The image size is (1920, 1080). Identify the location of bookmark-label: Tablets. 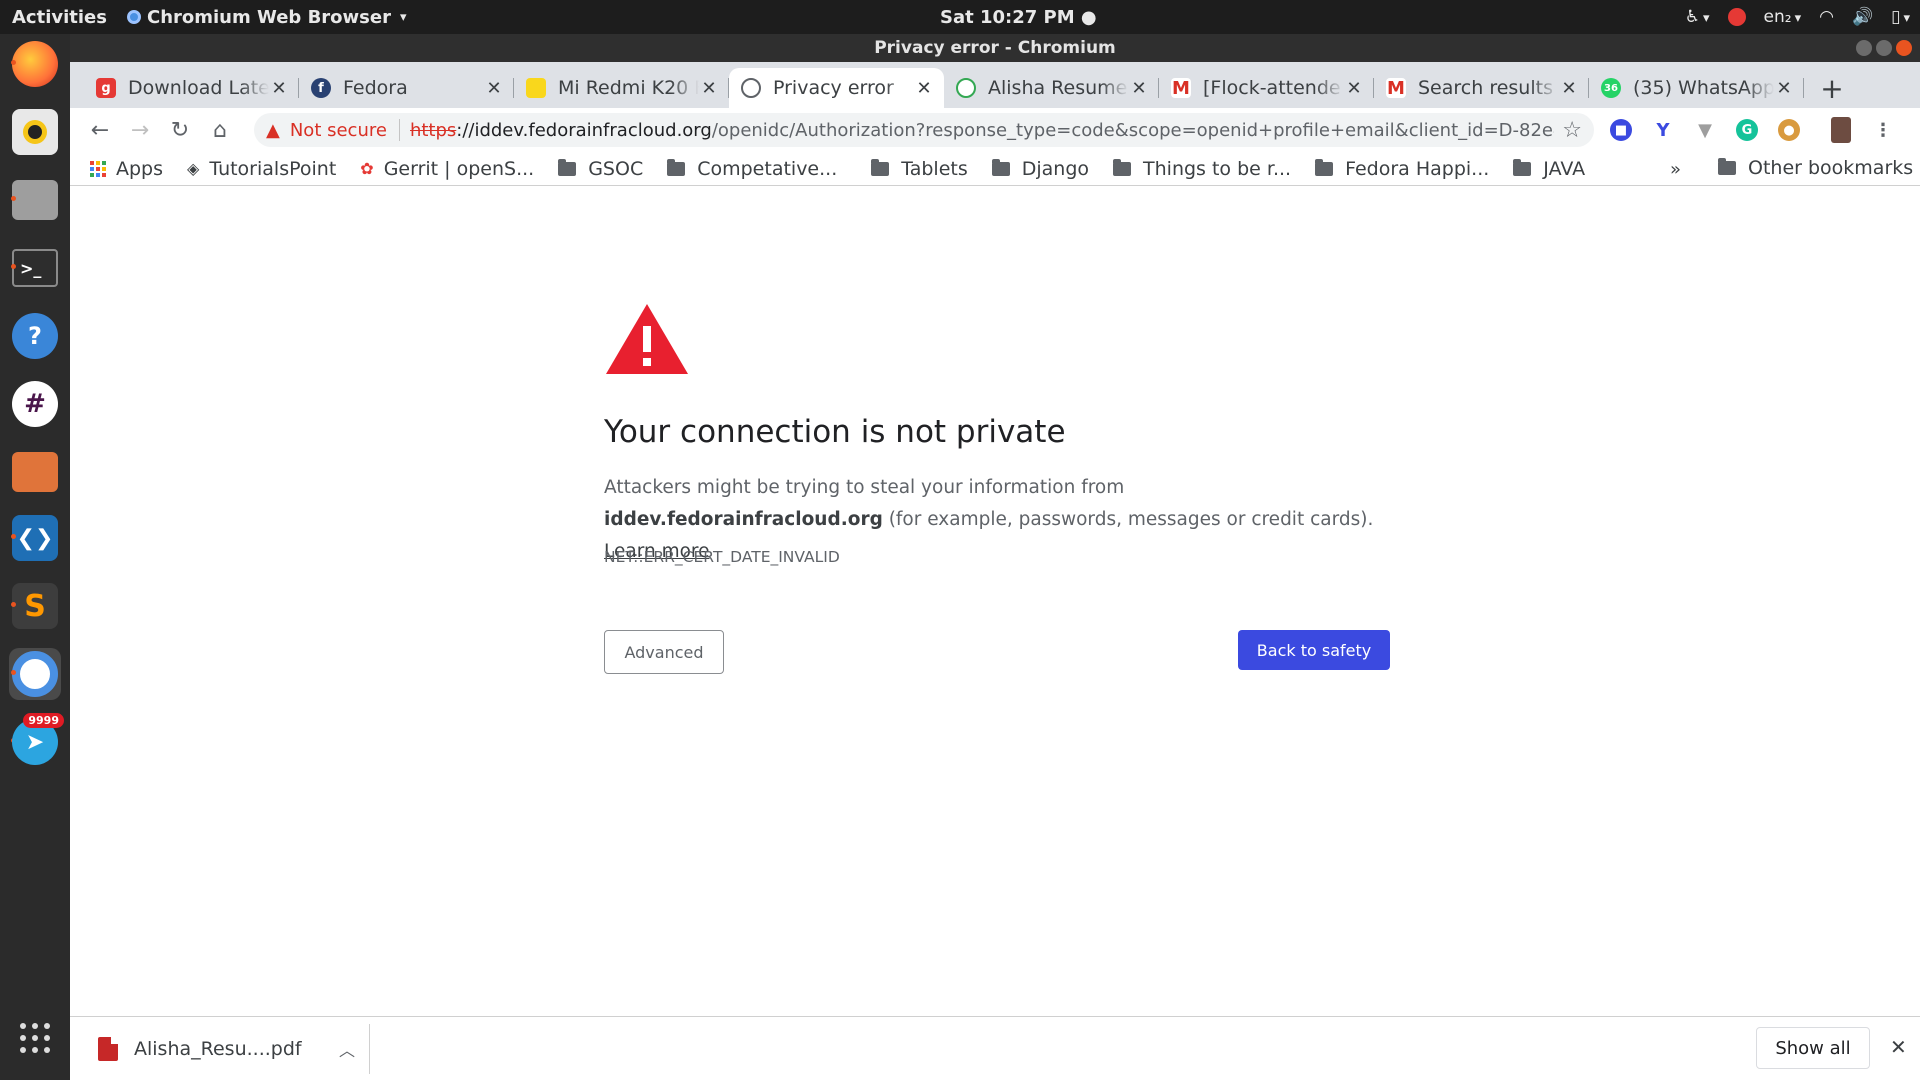
(934, 168).